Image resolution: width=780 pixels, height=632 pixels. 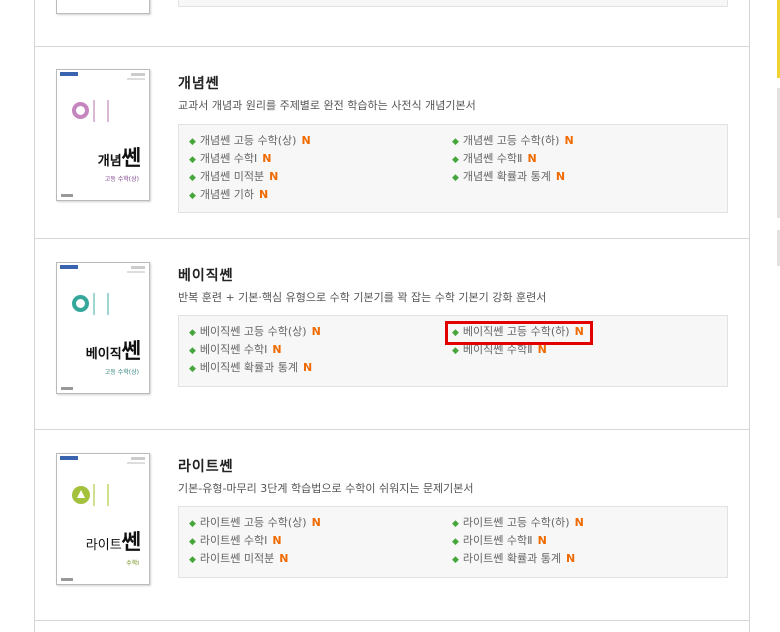 What do you see at coordinates (499, 350) in the screenshot?
I see `book-link: ◆ 베이직쎈 수학Ⅱ N` at bounding box center [499, 350].